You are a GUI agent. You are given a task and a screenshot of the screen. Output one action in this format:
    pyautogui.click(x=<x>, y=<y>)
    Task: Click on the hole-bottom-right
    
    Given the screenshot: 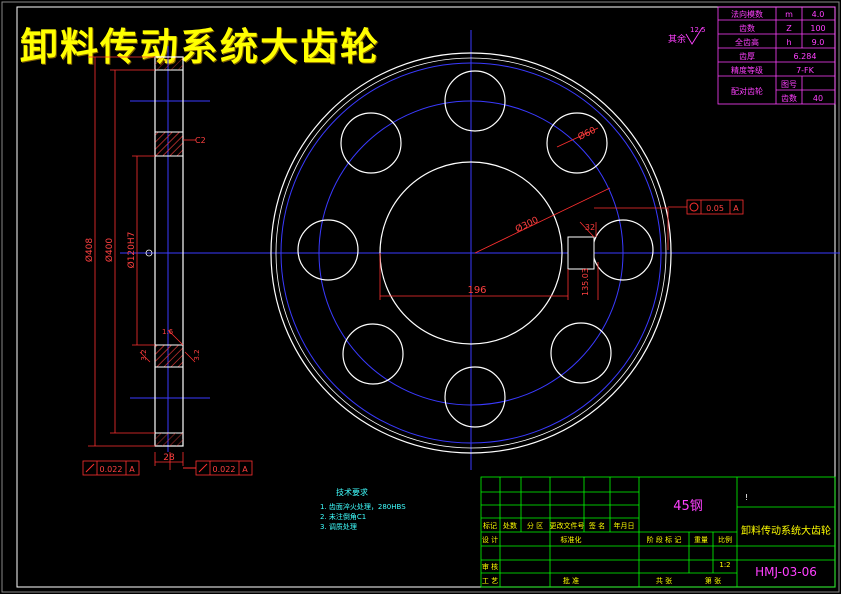 What is the action you would take?
    pyautogui.click(x=581, y=353)
    